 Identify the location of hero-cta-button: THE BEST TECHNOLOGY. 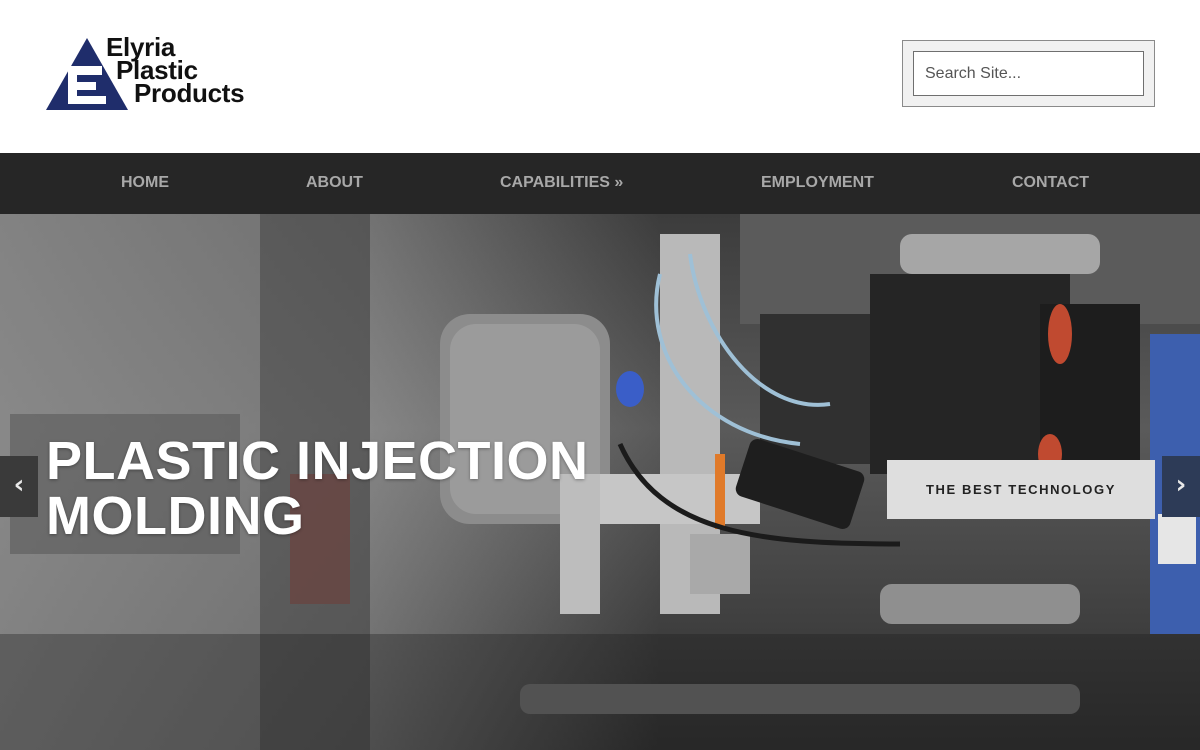
(1021, 489).